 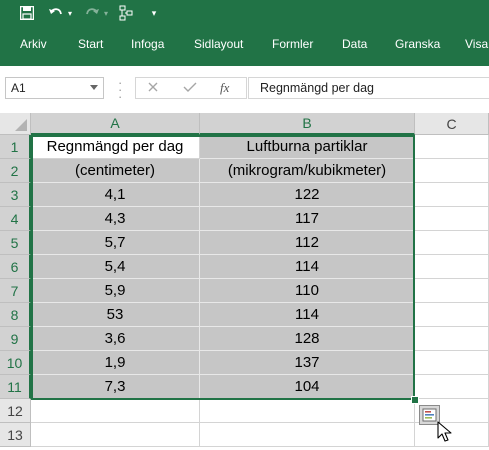 I want to click on formula-input: Regnmängd per dag, so click(x=368, y=88).